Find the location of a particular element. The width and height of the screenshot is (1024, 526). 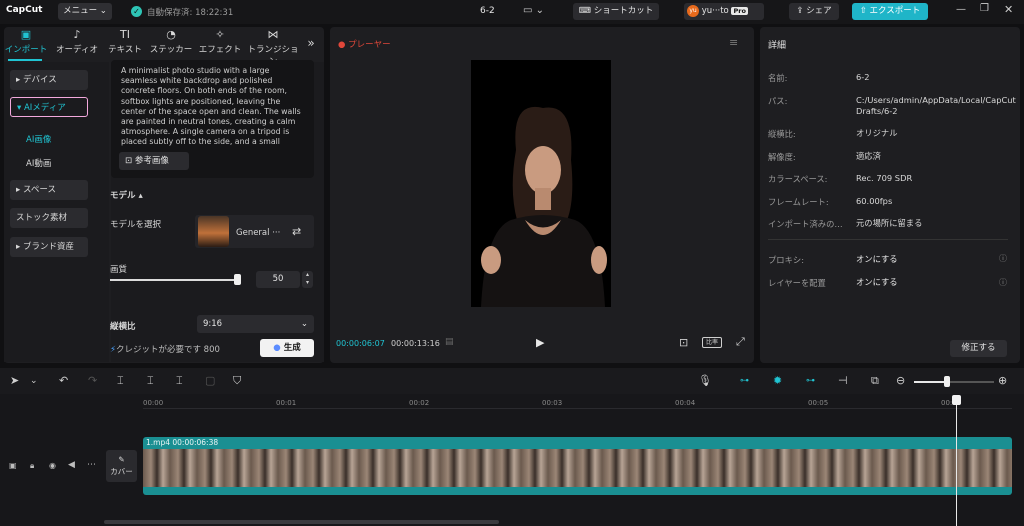

player-menu-icon: ≡ is located at coordinates (733, 42).